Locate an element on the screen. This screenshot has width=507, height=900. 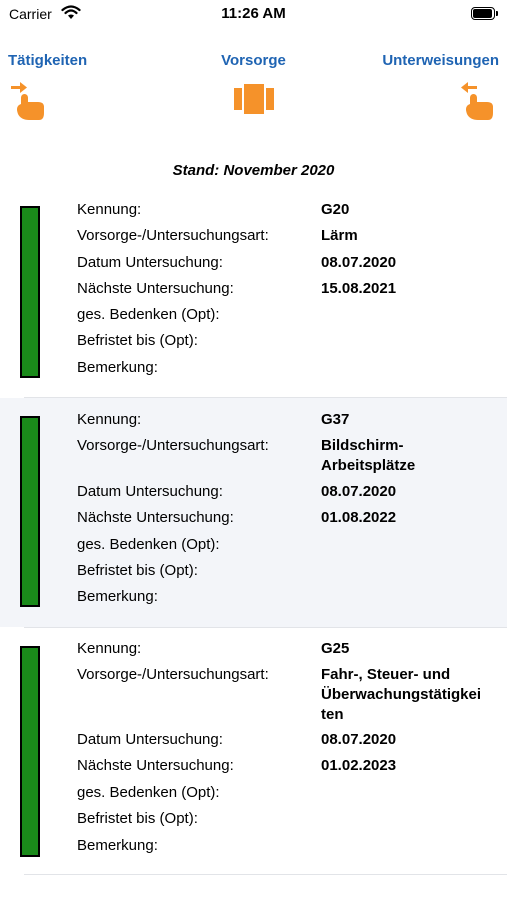
art-value: Lärm is located at coordinates (339, 235).